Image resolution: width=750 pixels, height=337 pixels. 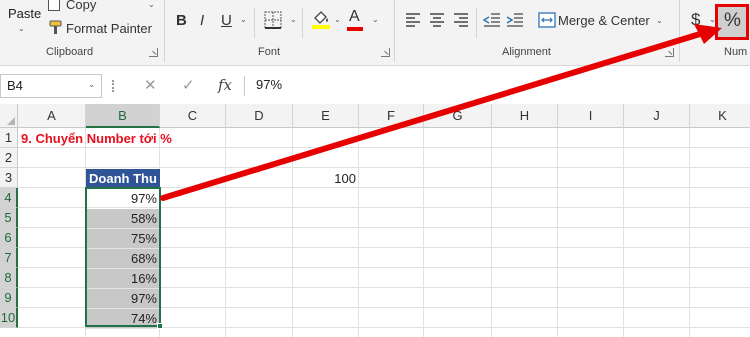 I want to click on fill-handle, so click(x=160, y=326).